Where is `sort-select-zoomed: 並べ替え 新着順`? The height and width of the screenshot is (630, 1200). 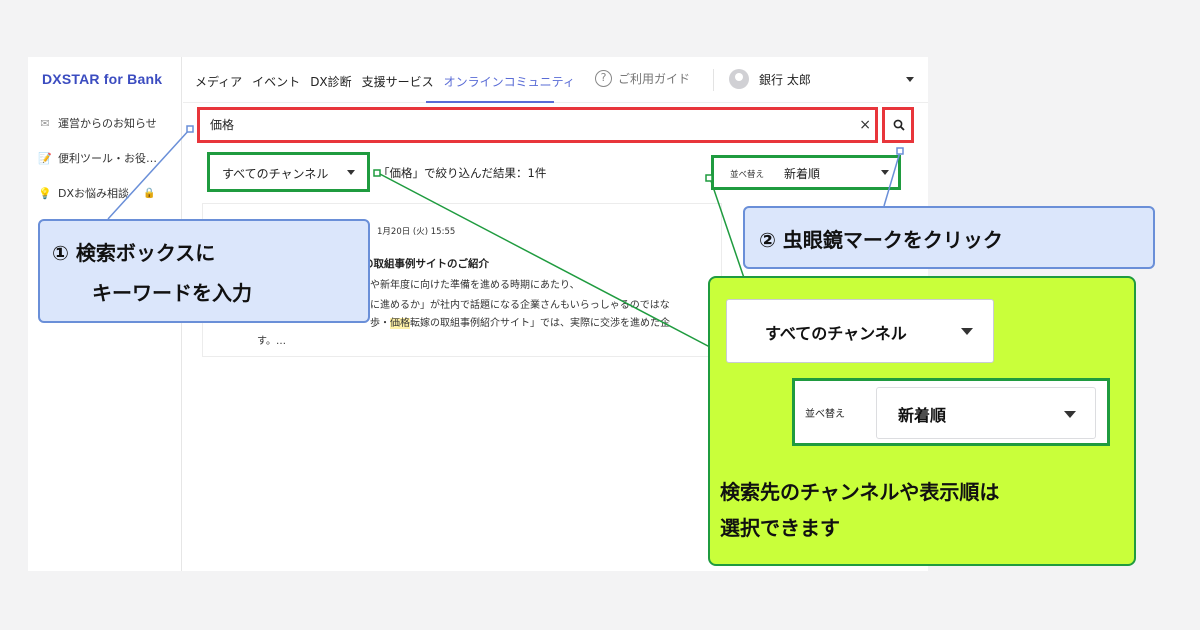 sort-select-zoomed: 並べ替え 新着順 is located at coordinates (951, 412).